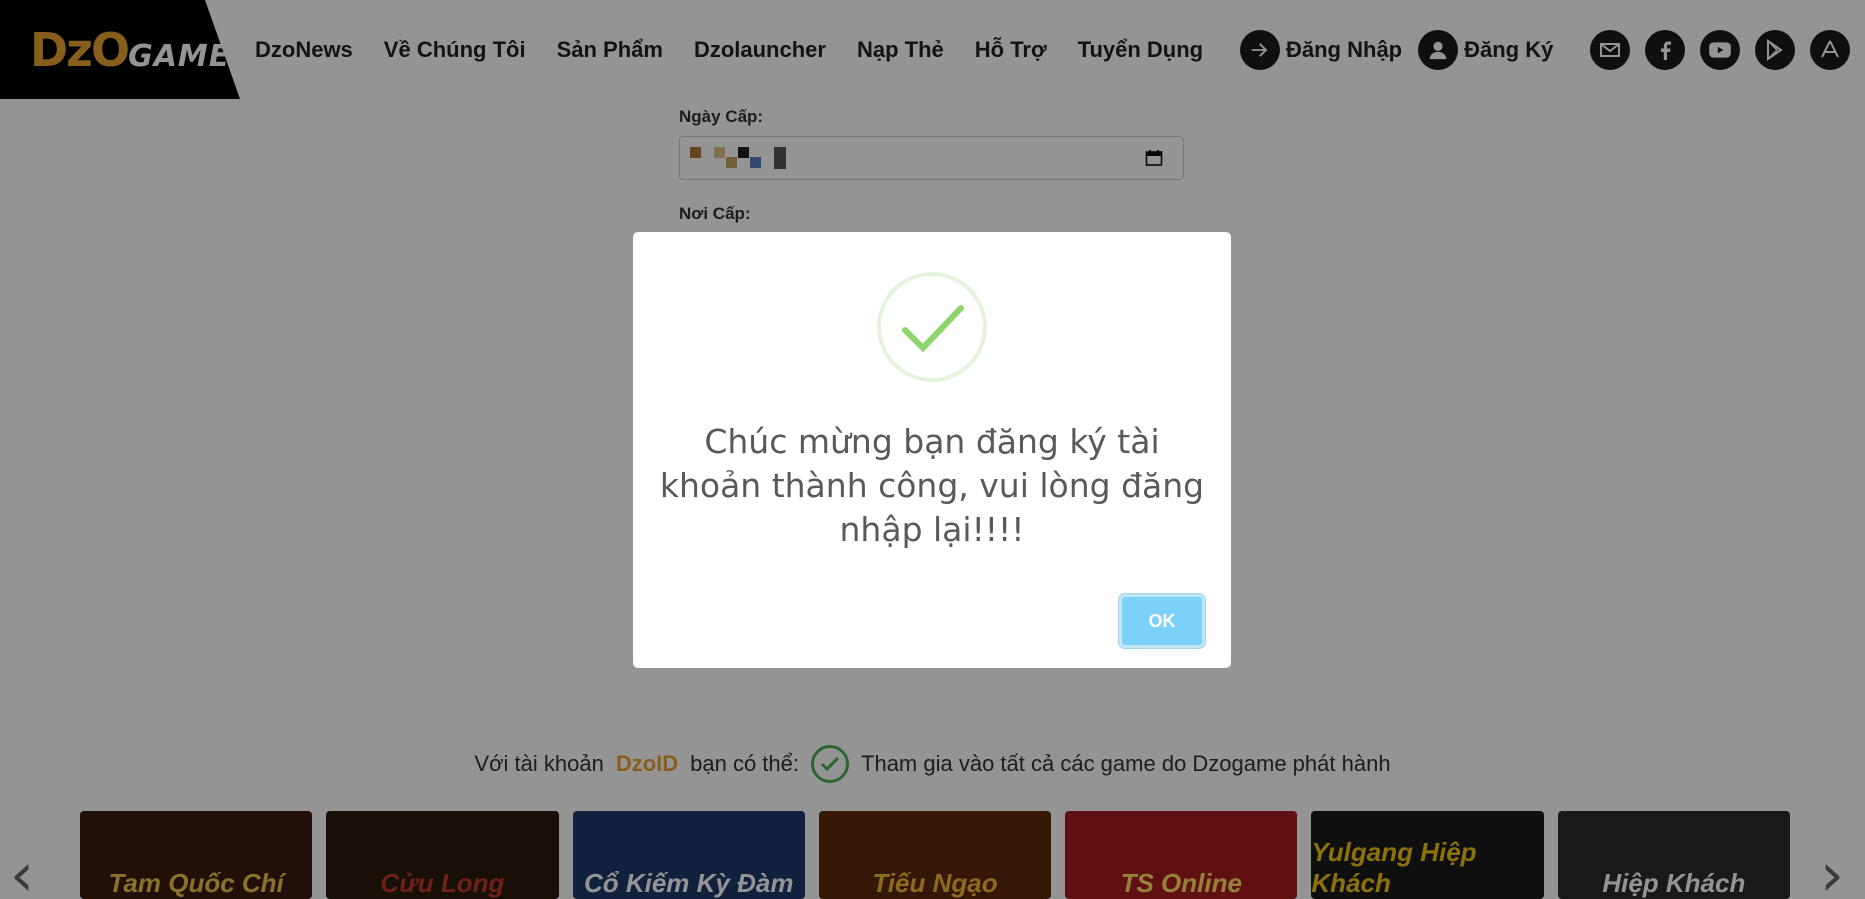  I want to click on app-store-icon, so click(1830, 49).